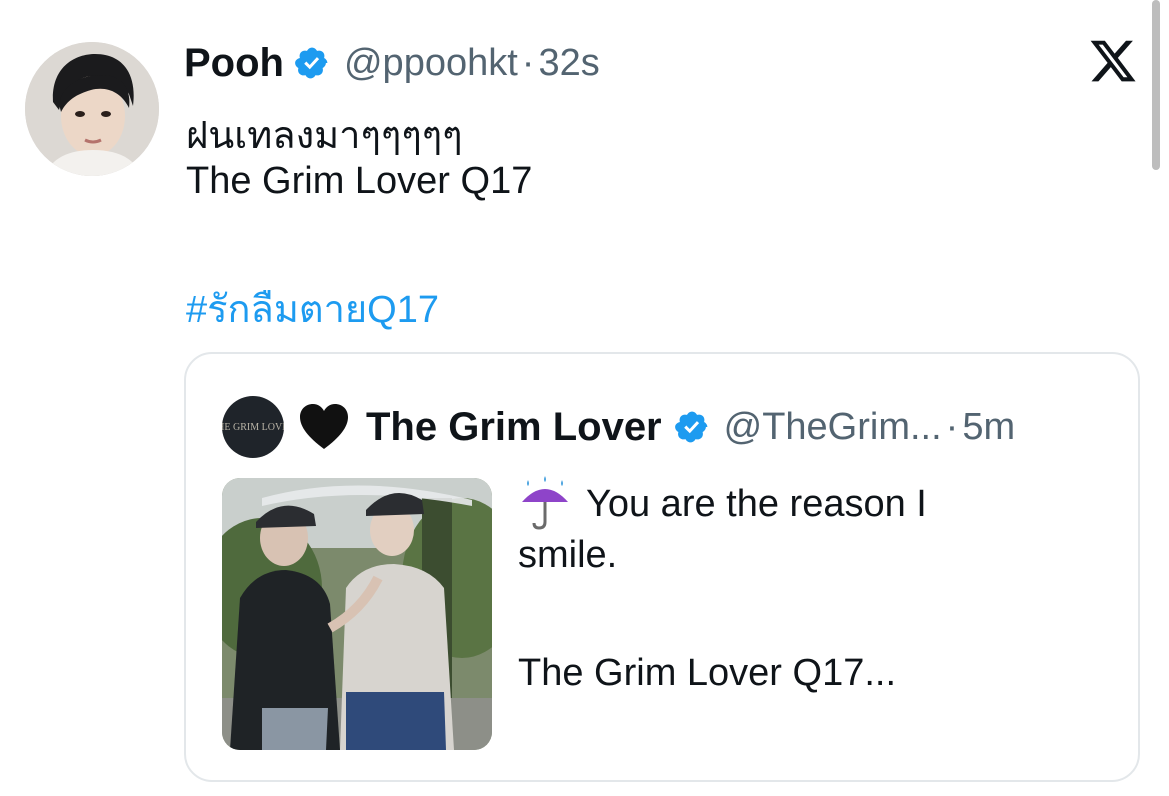 Image resolution: width=1169 pixels, height=796 pixels. What do you see at coordinates (324, 136) in the screenshot?
I see `tweet-text-line1: ฝนเทลงมาๆๆๆๆๆ` at bounding box center [324, 136].